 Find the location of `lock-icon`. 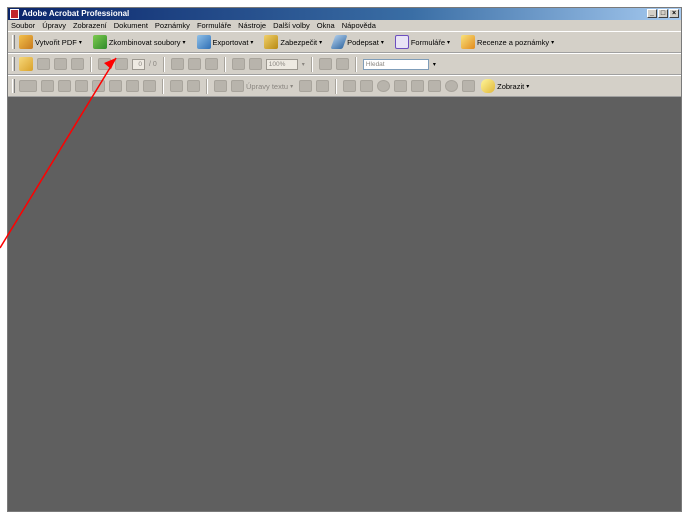

lock-icon is located at coordinates (271, 42).